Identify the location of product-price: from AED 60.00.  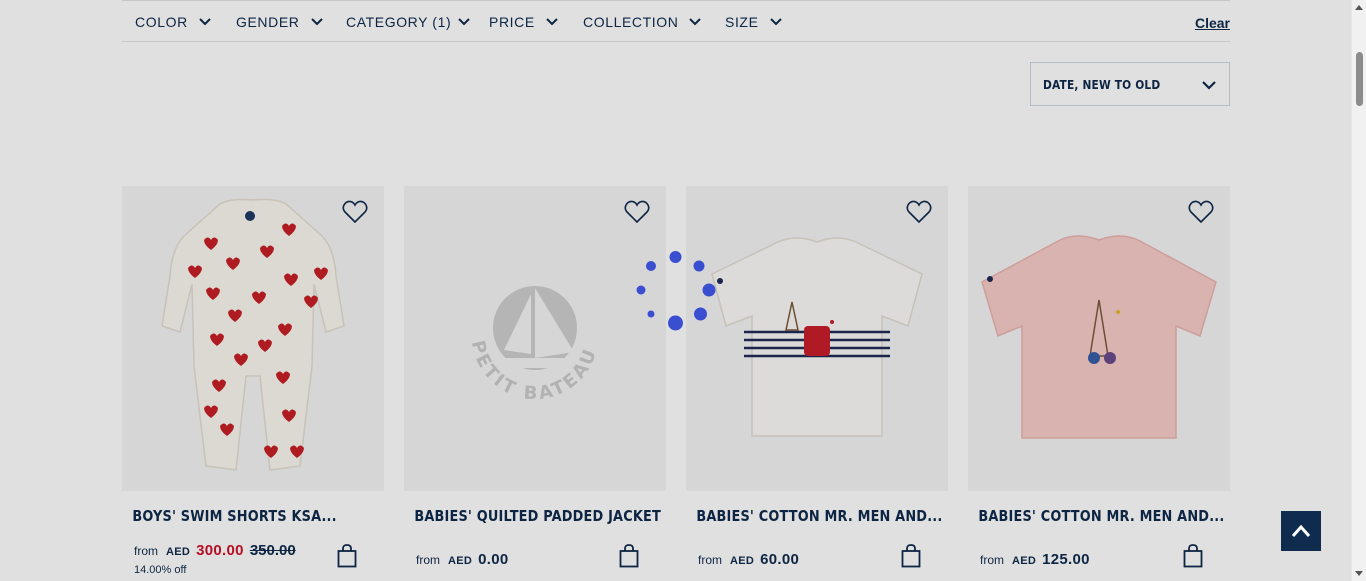
(748, 559).